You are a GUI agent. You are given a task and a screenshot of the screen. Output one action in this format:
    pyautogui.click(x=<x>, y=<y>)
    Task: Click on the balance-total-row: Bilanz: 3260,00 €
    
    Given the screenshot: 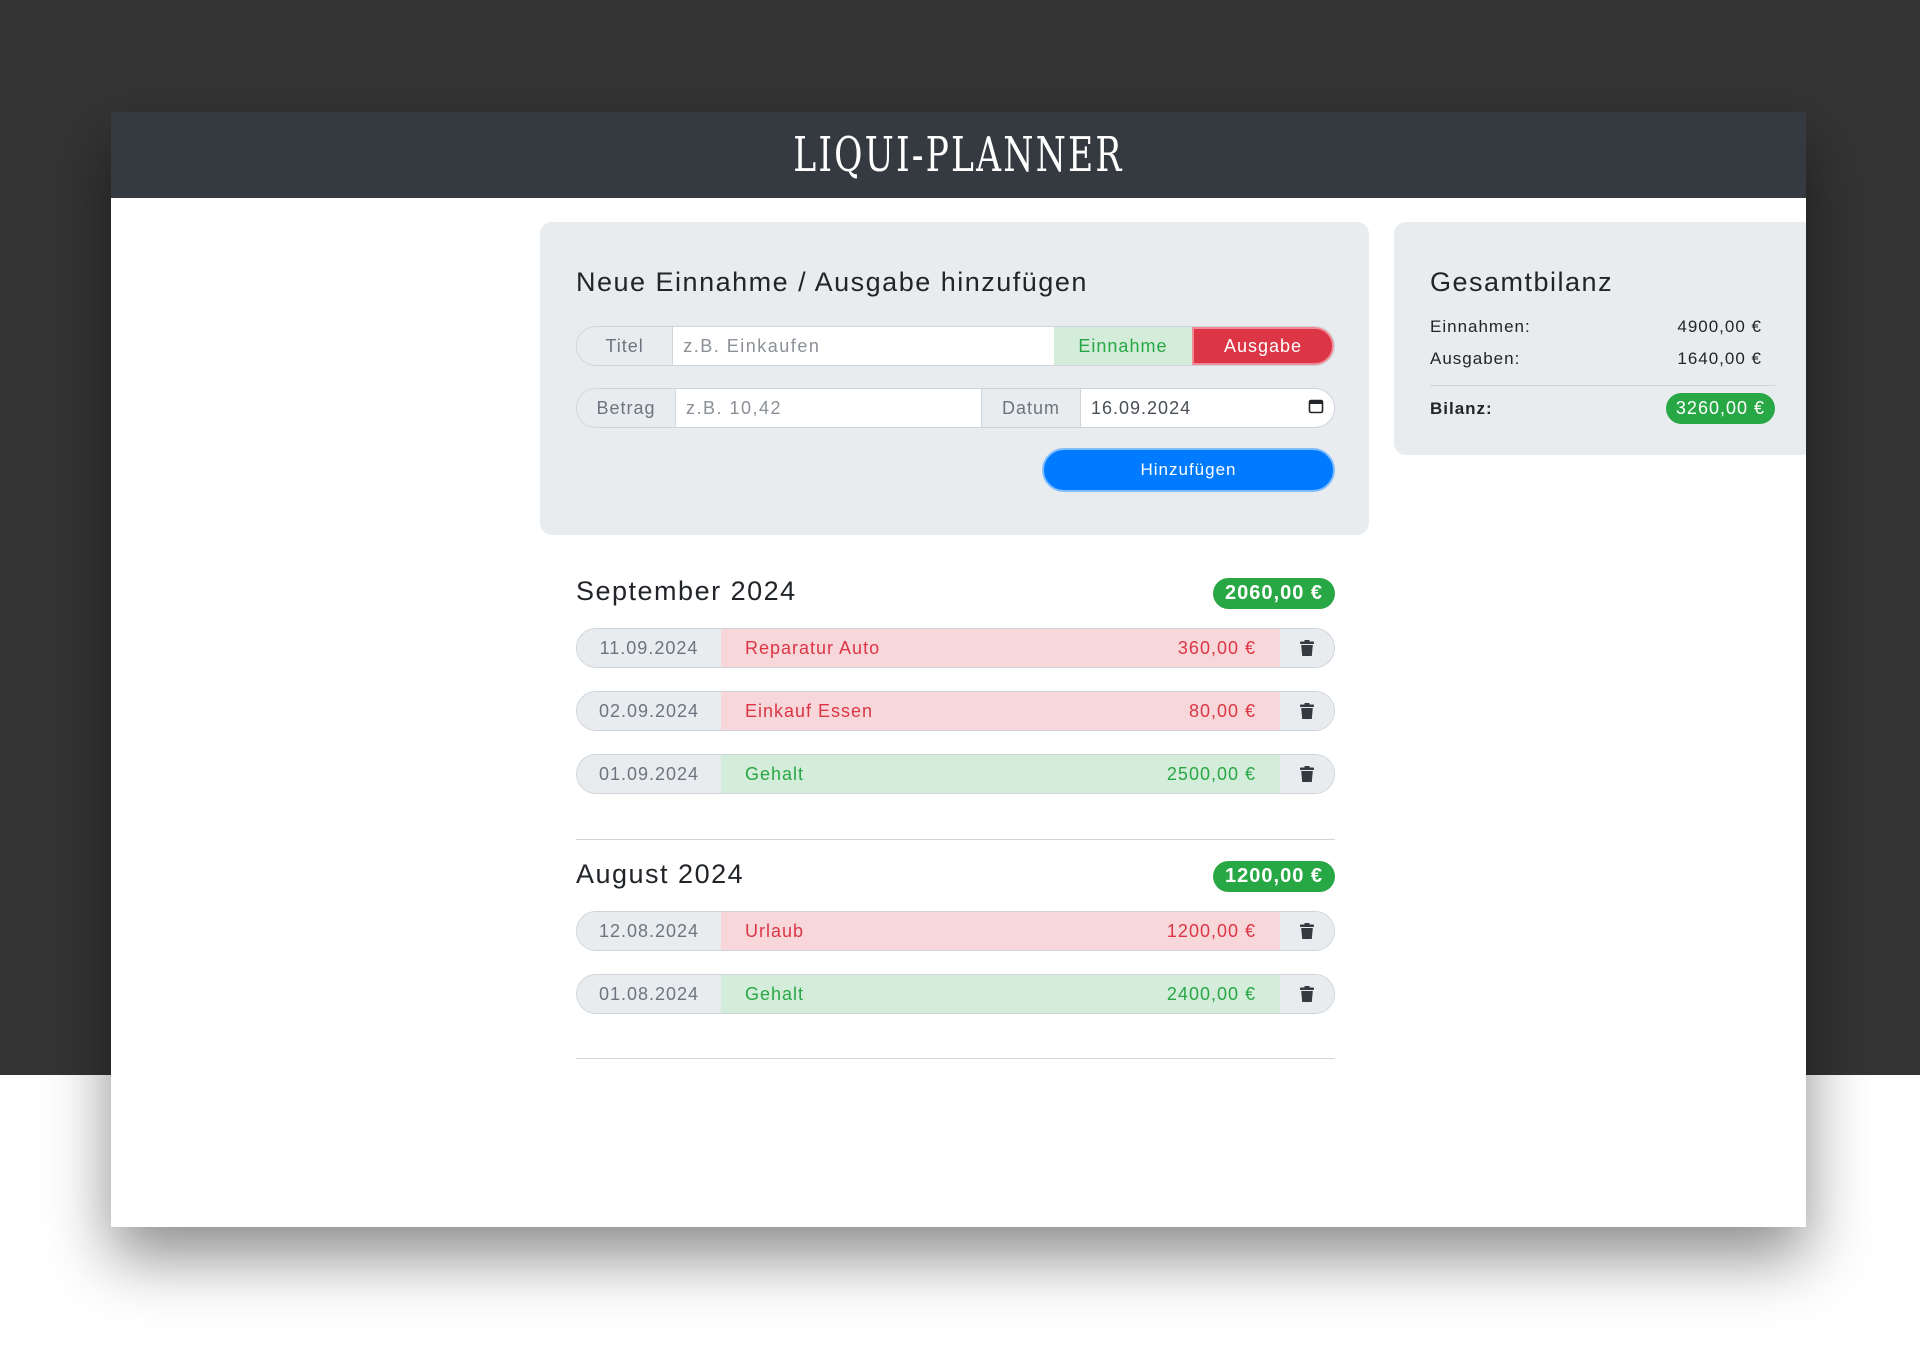 What is the action you would take?
    pyautogui.click(x=1602, y=408)
    